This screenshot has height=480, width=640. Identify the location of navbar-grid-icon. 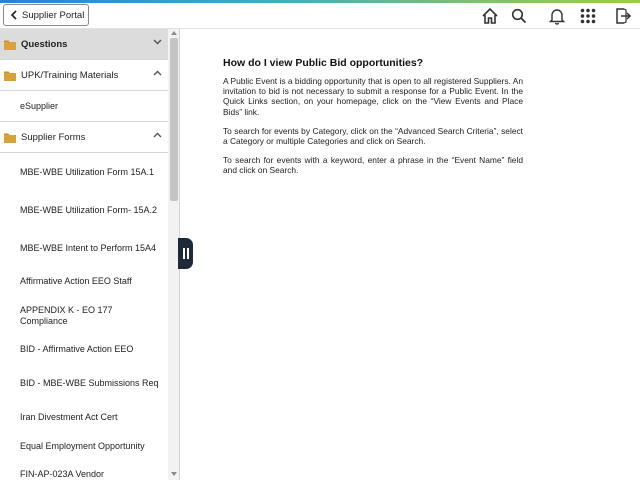
(588, 16).